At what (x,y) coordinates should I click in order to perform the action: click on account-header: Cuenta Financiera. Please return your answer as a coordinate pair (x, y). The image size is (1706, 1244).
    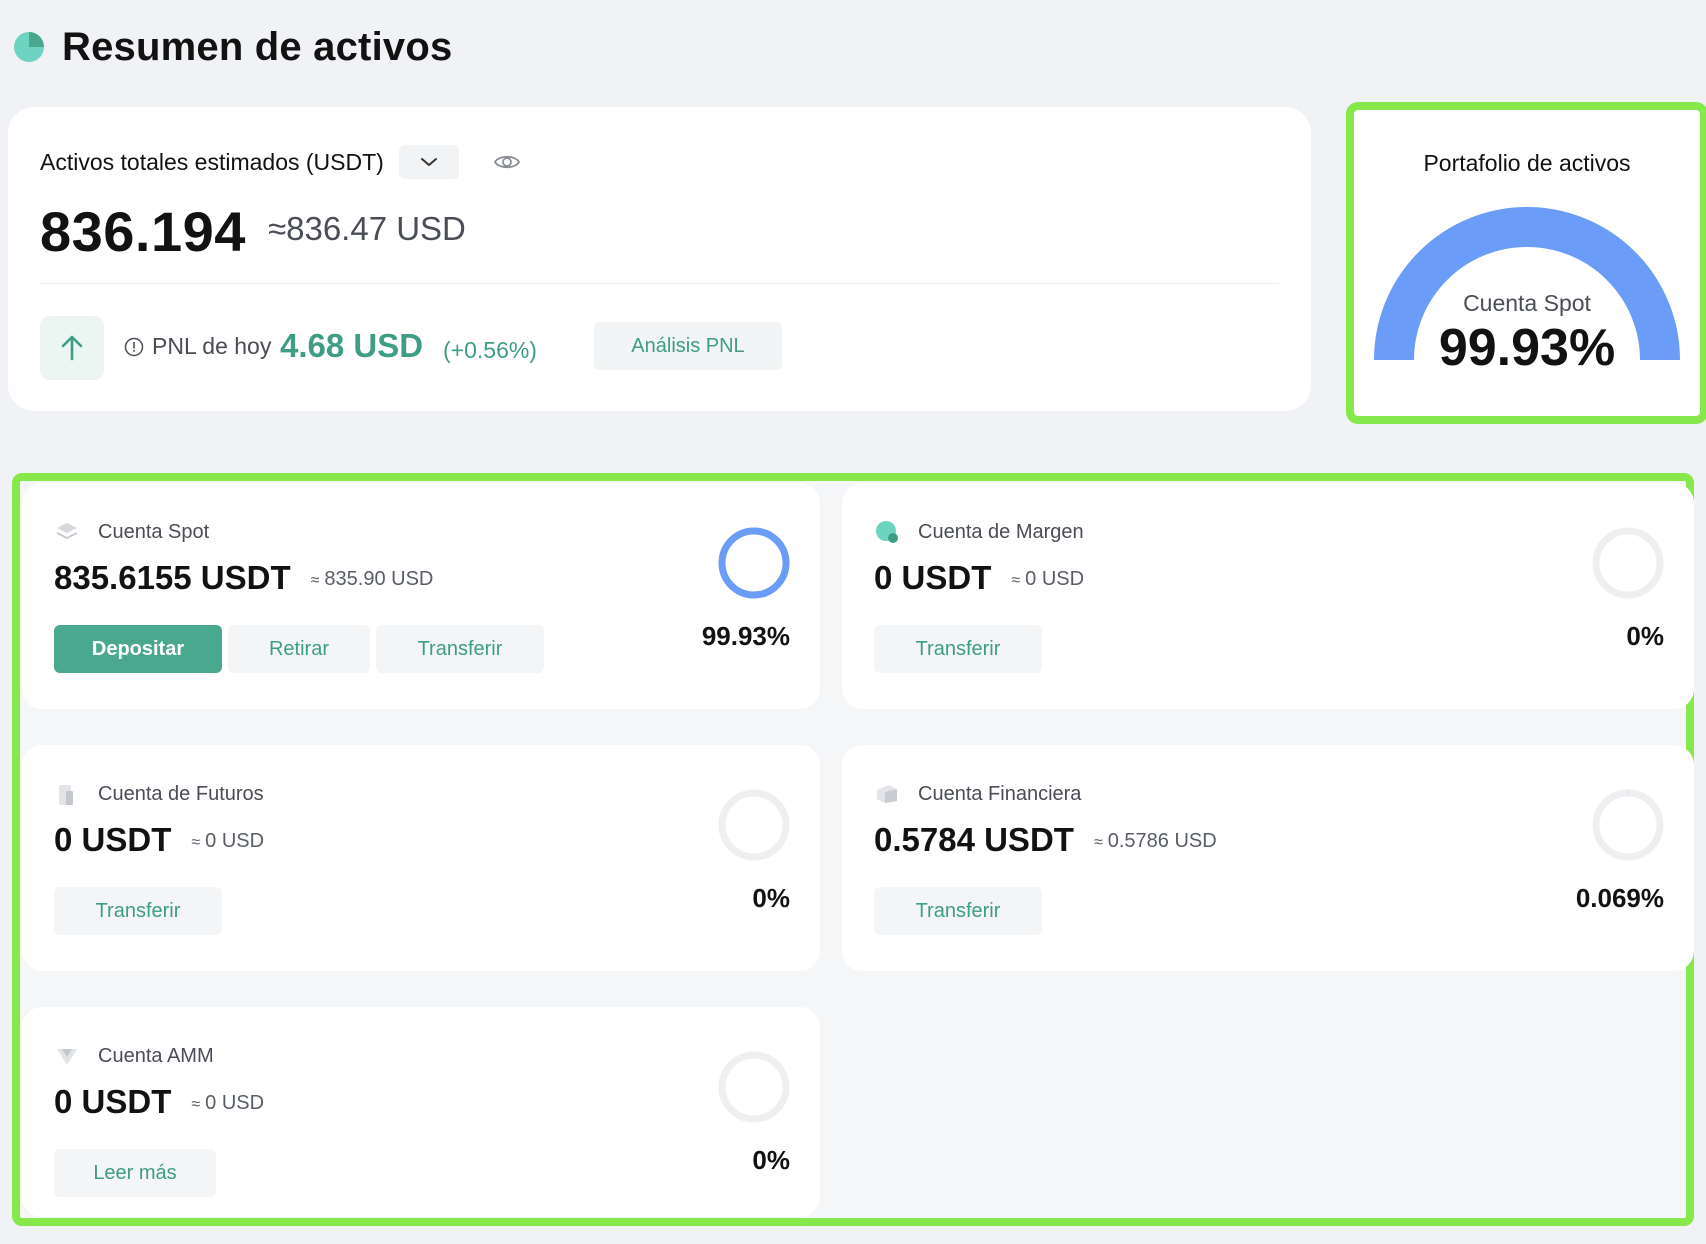
    Looking at the image, I should click on (977, 794).